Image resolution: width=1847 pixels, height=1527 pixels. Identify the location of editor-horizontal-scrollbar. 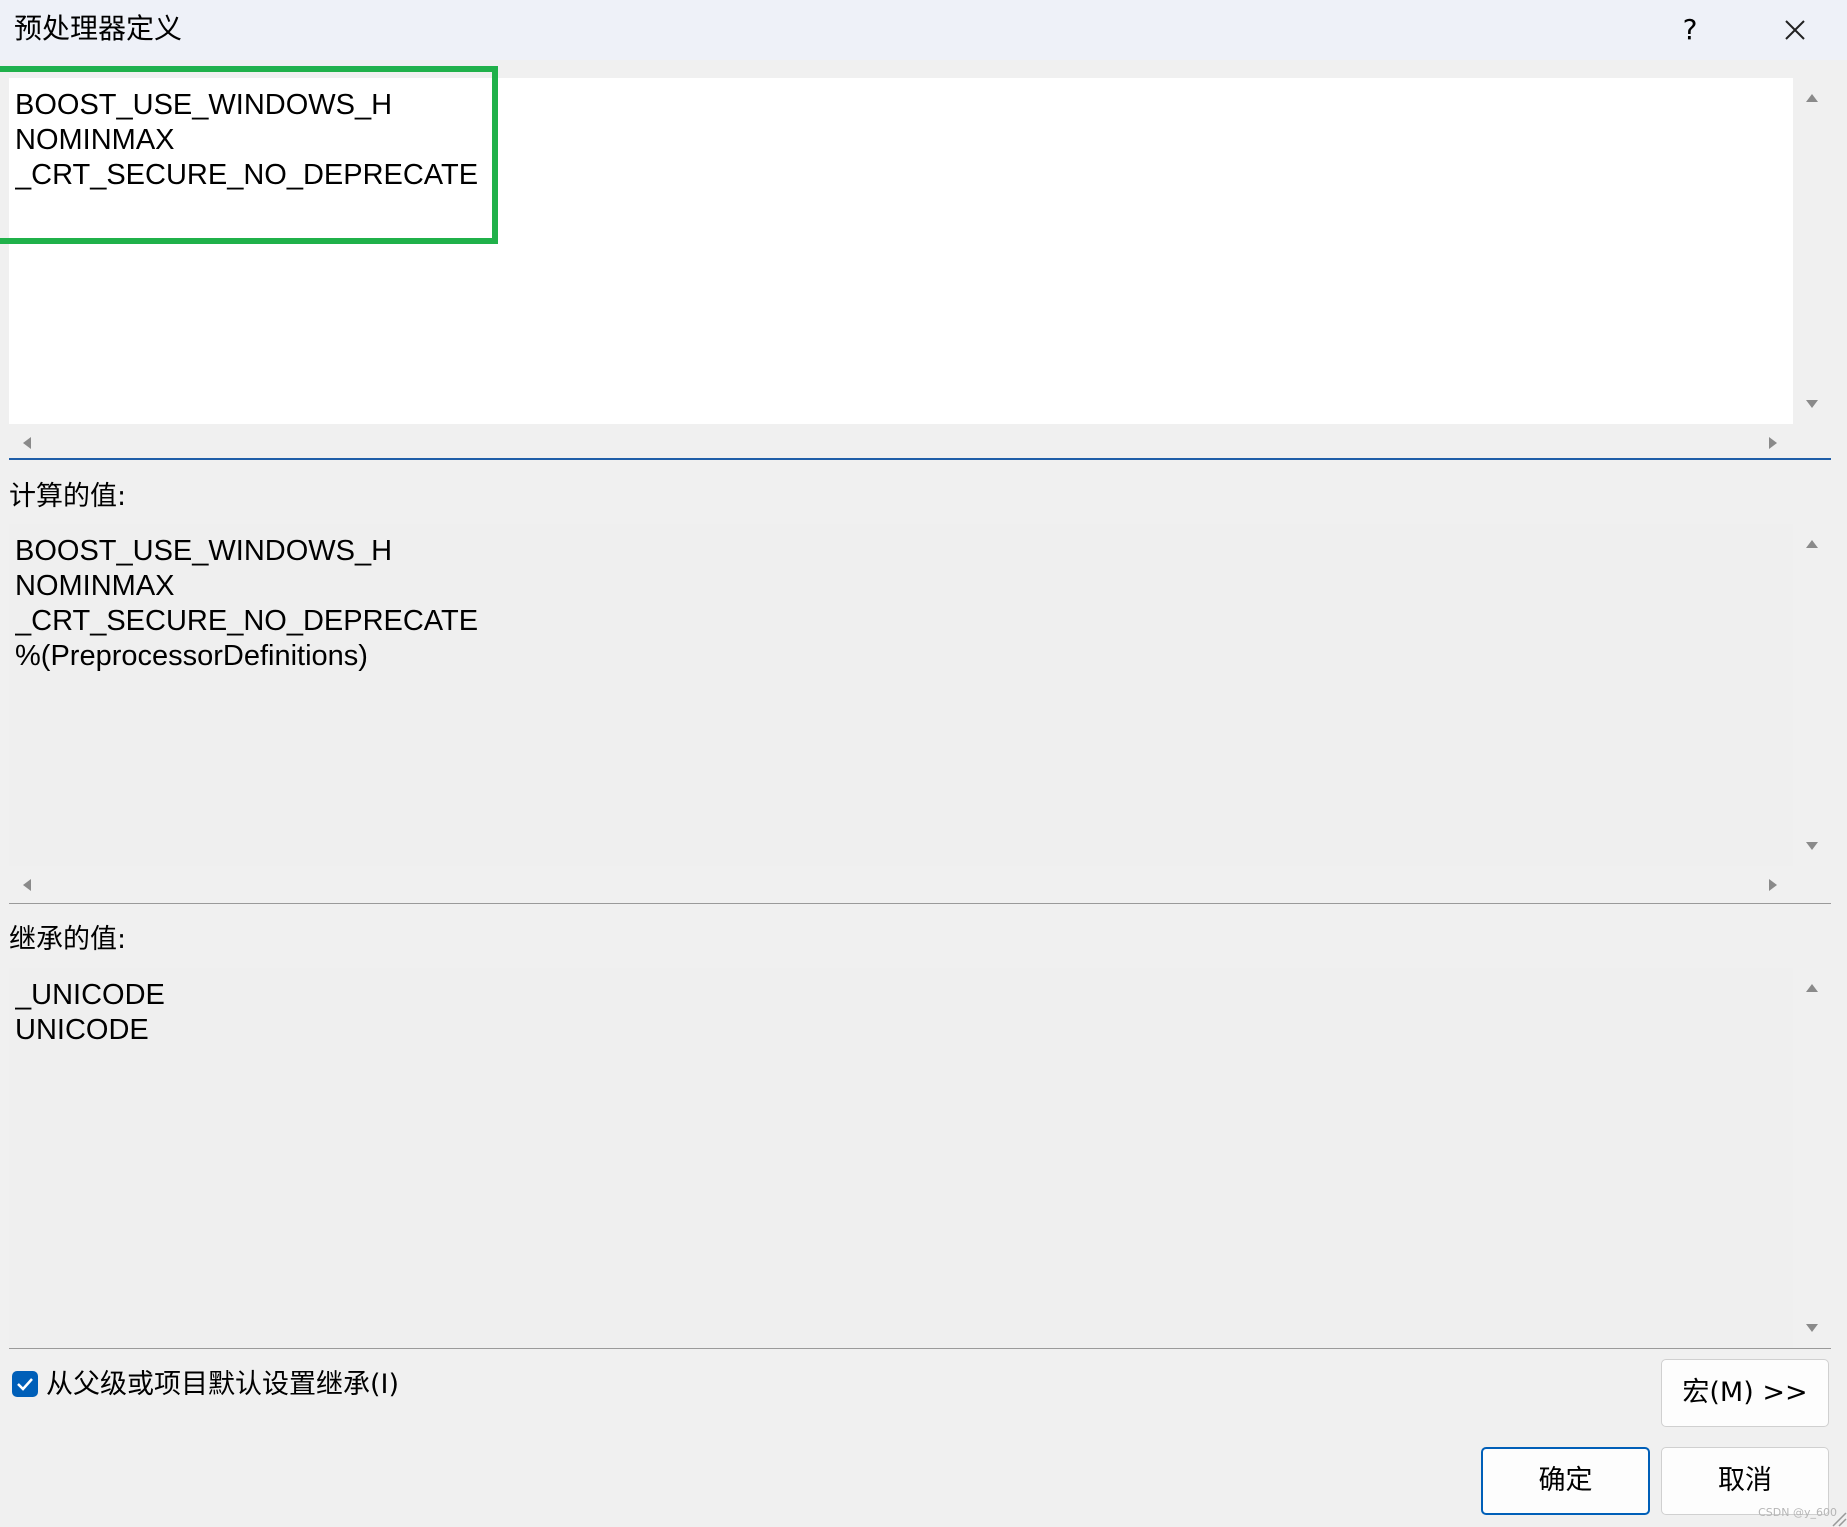
(920, 443).